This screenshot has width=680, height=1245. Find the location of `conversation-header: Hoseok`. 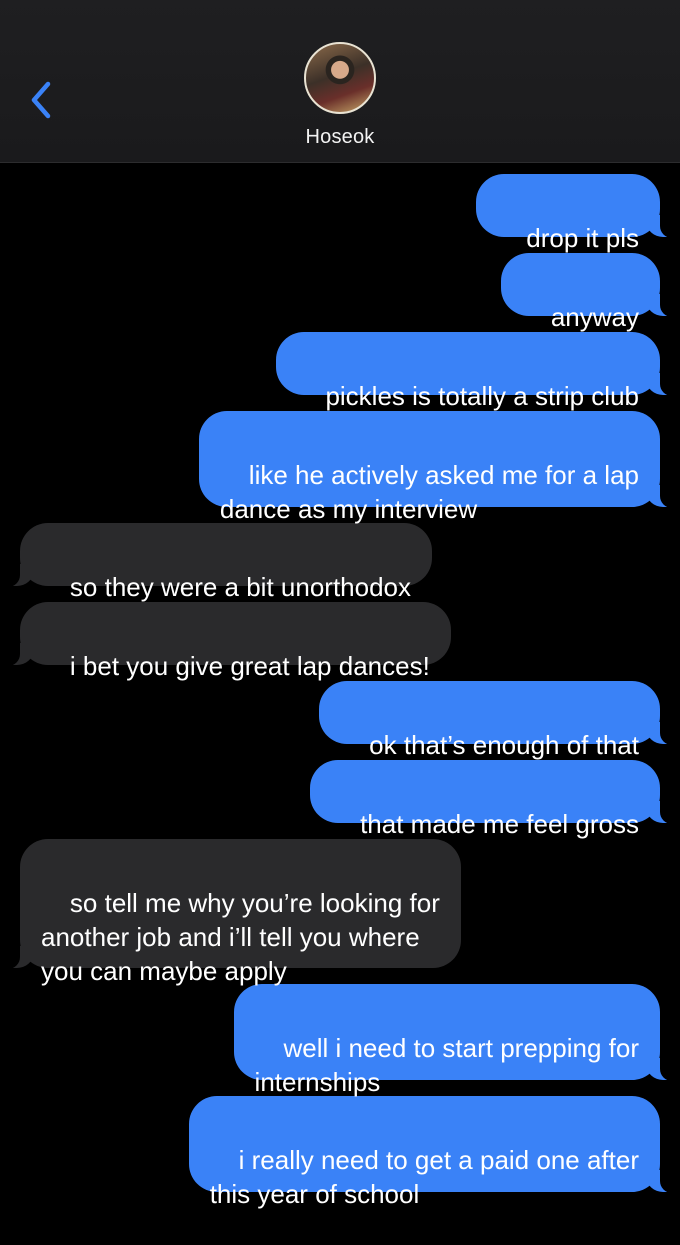

conversation-header: Hoseok is located at coordinates (340, 81).